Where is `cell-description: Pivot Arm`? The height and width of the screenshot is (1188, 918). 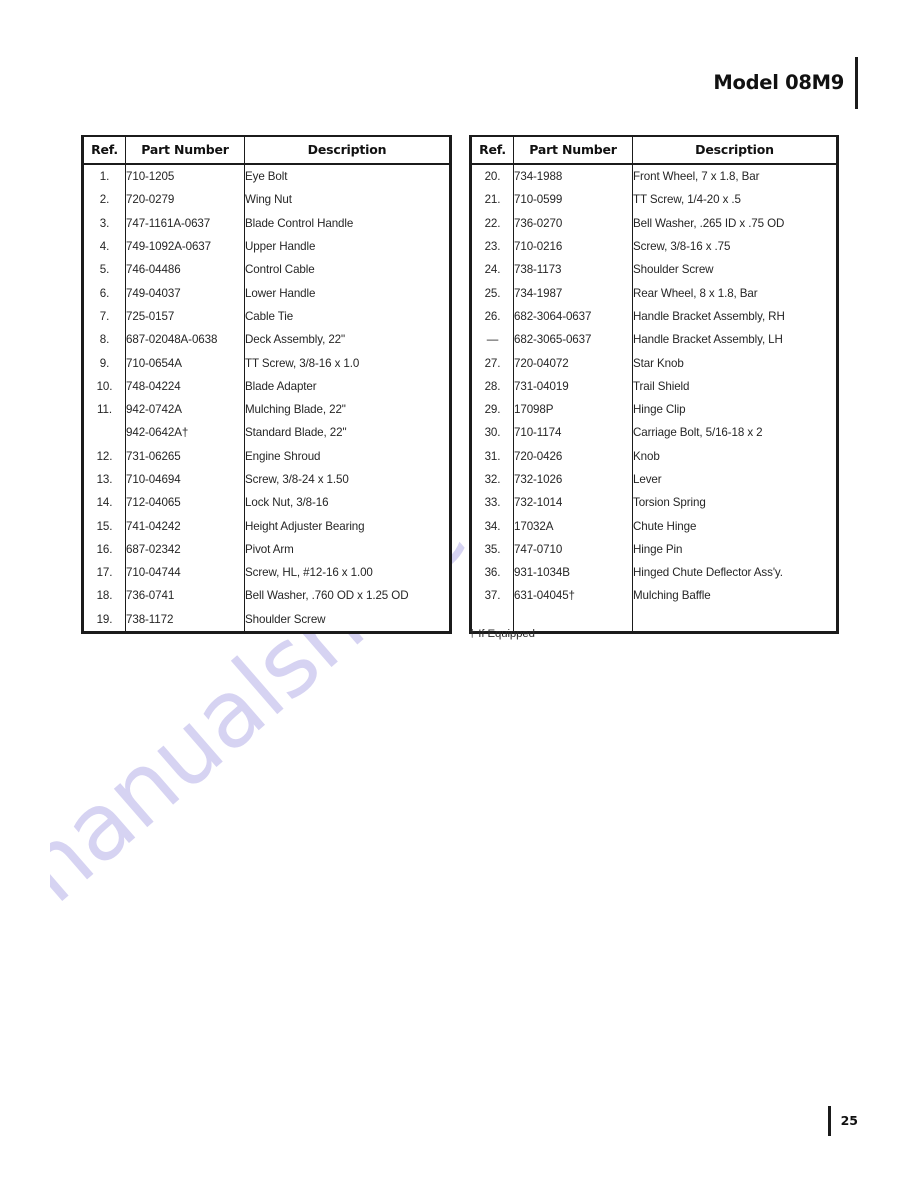 cell-description: Pivot Arm is located at coordinates (269, 549).